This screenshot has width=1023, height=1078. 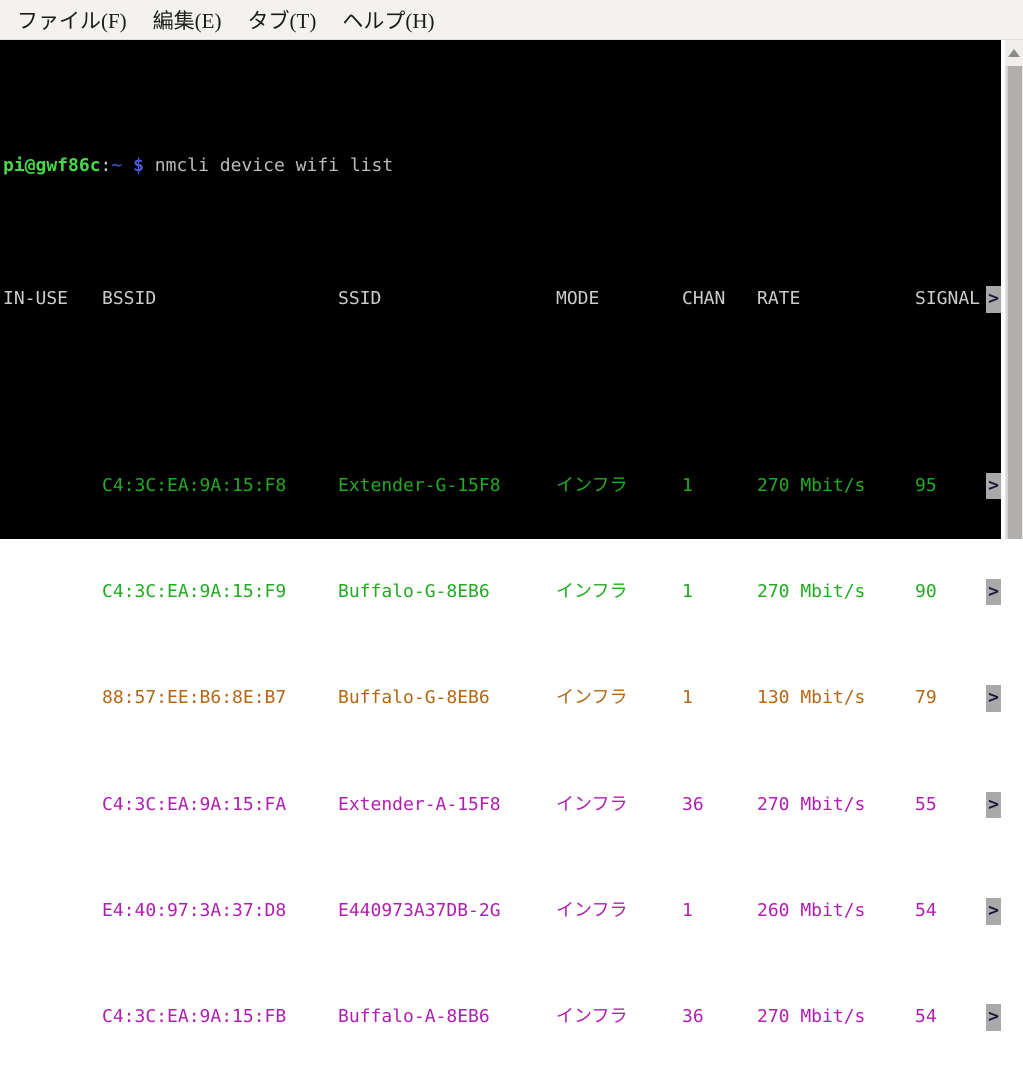 I want to click on header-bssid: BSSID, so click(x=129, y=299).